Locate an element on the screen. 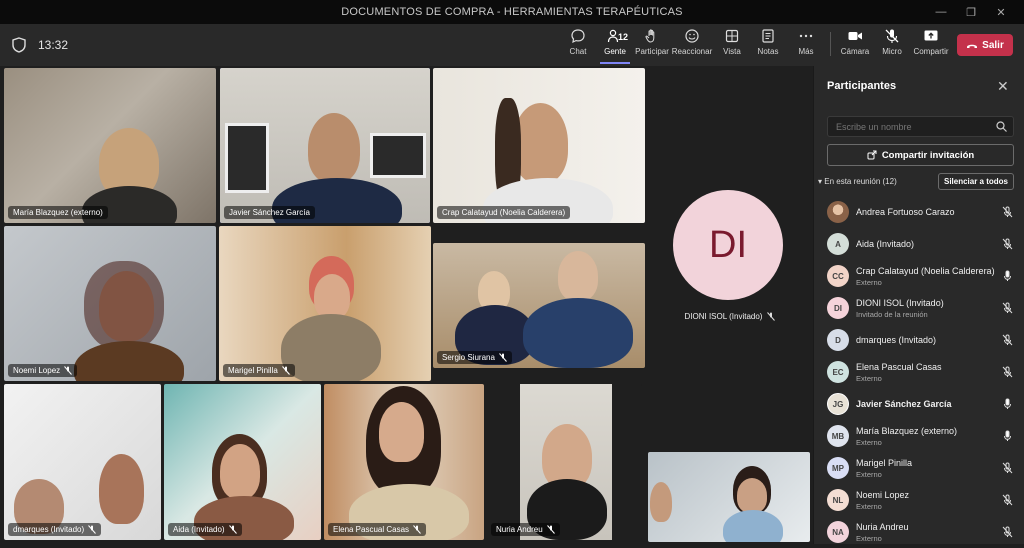  share-button: Compartir is located at coordinates (931, 45).